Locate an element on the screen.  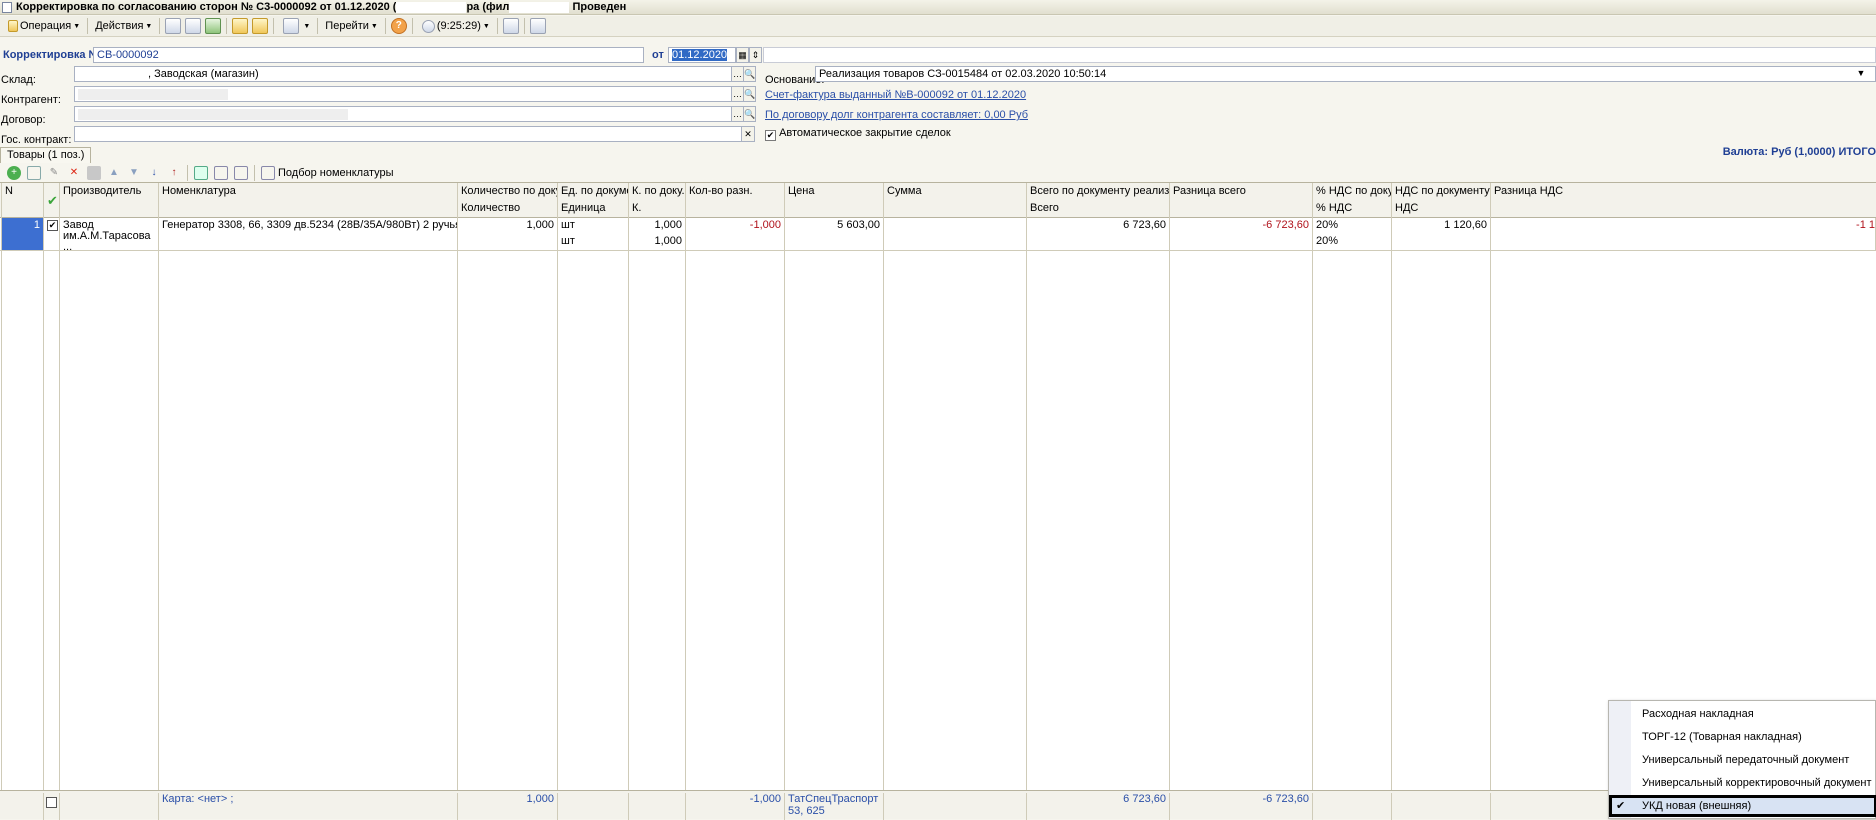
tab-goods: Товары (1 поз.) is located at coordinates (46, 155).